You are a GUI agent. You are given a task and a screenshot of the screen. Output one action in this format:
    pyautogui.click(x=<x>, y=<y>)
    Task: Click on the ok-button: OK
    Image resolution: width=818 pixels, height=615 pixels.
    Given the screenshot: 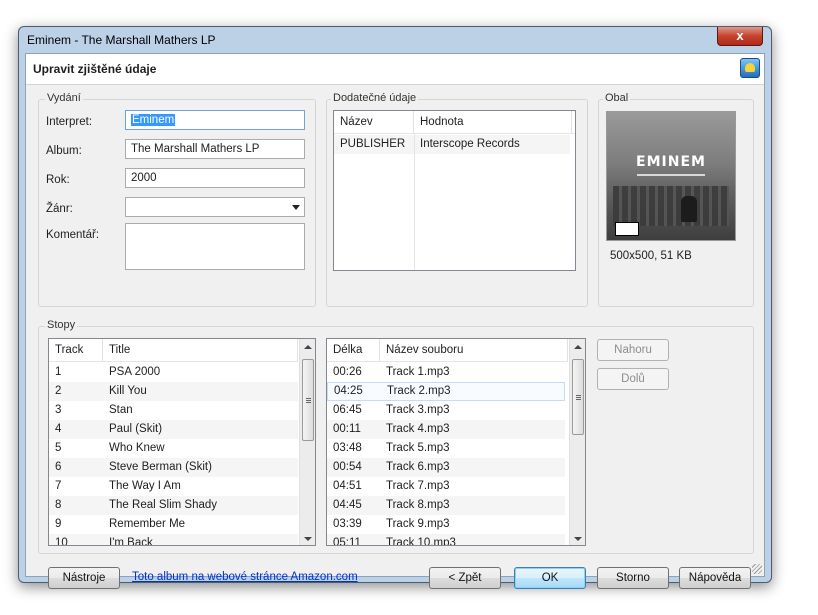 What is the action you would take?
    pyautogui.click(x=550, y=578)
    